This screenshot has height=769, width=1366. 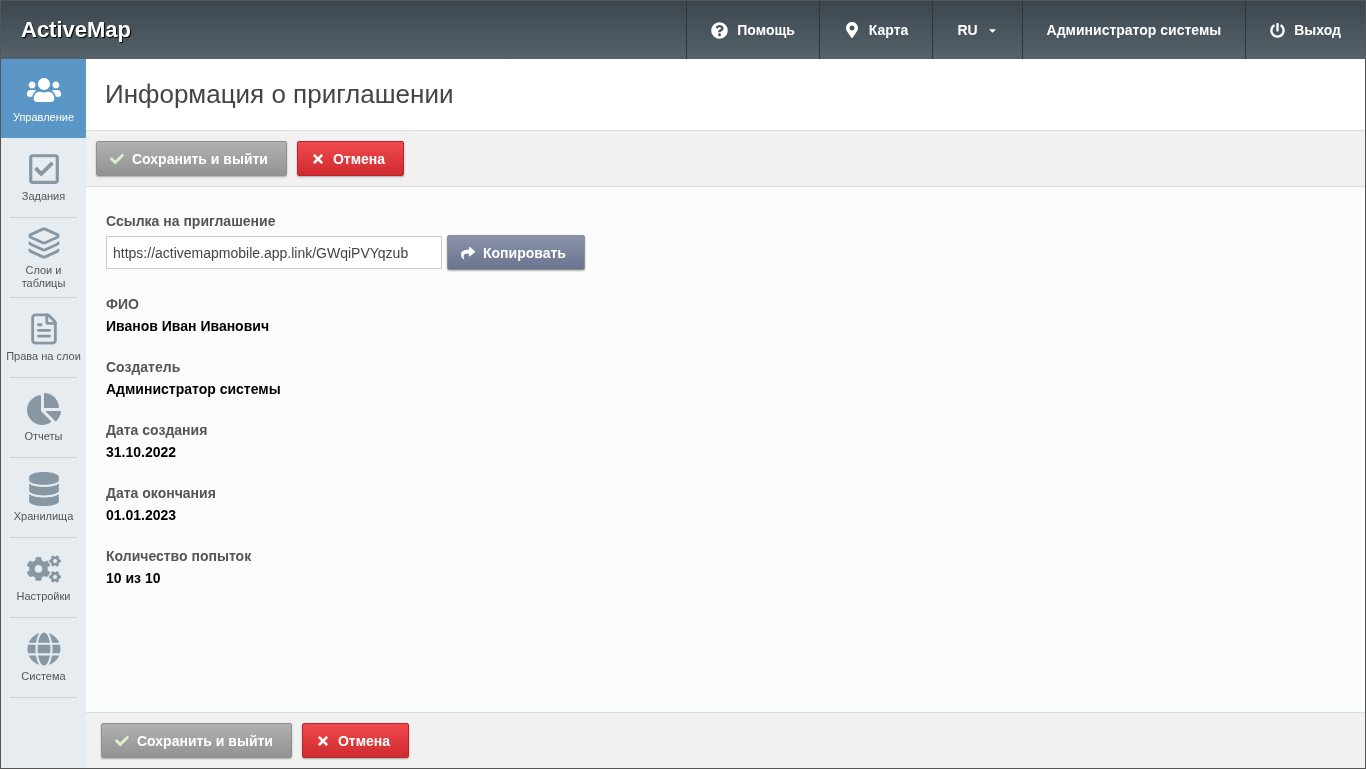 What do you see at coordinates (516, 252) in the screenshot?
I see `copy-button: Копировать` at bounding box center [516, 252].